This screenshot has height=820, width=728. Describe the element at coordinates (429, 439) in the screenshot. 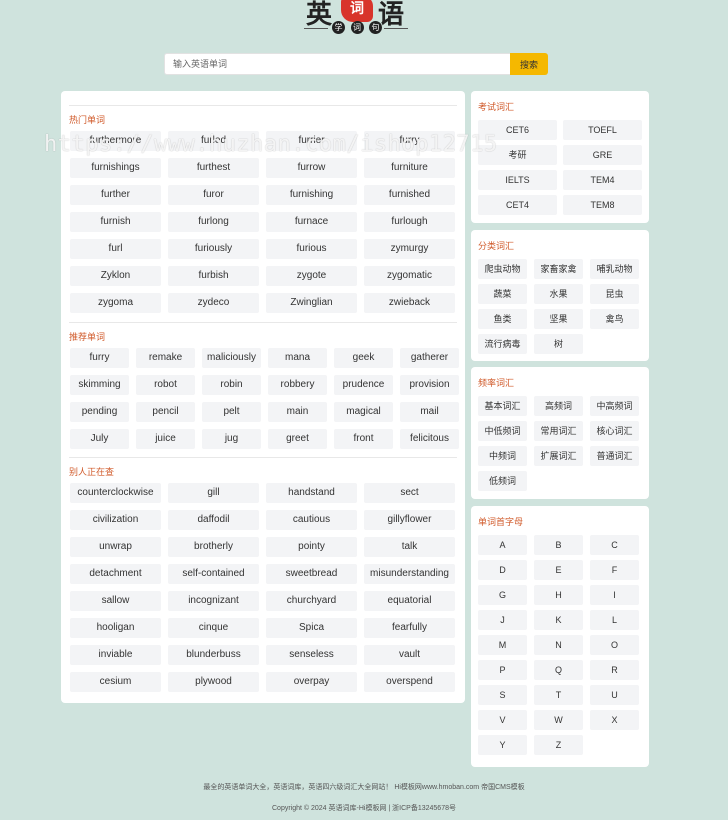

I see `recommend-word-link: felicitous` at that location.